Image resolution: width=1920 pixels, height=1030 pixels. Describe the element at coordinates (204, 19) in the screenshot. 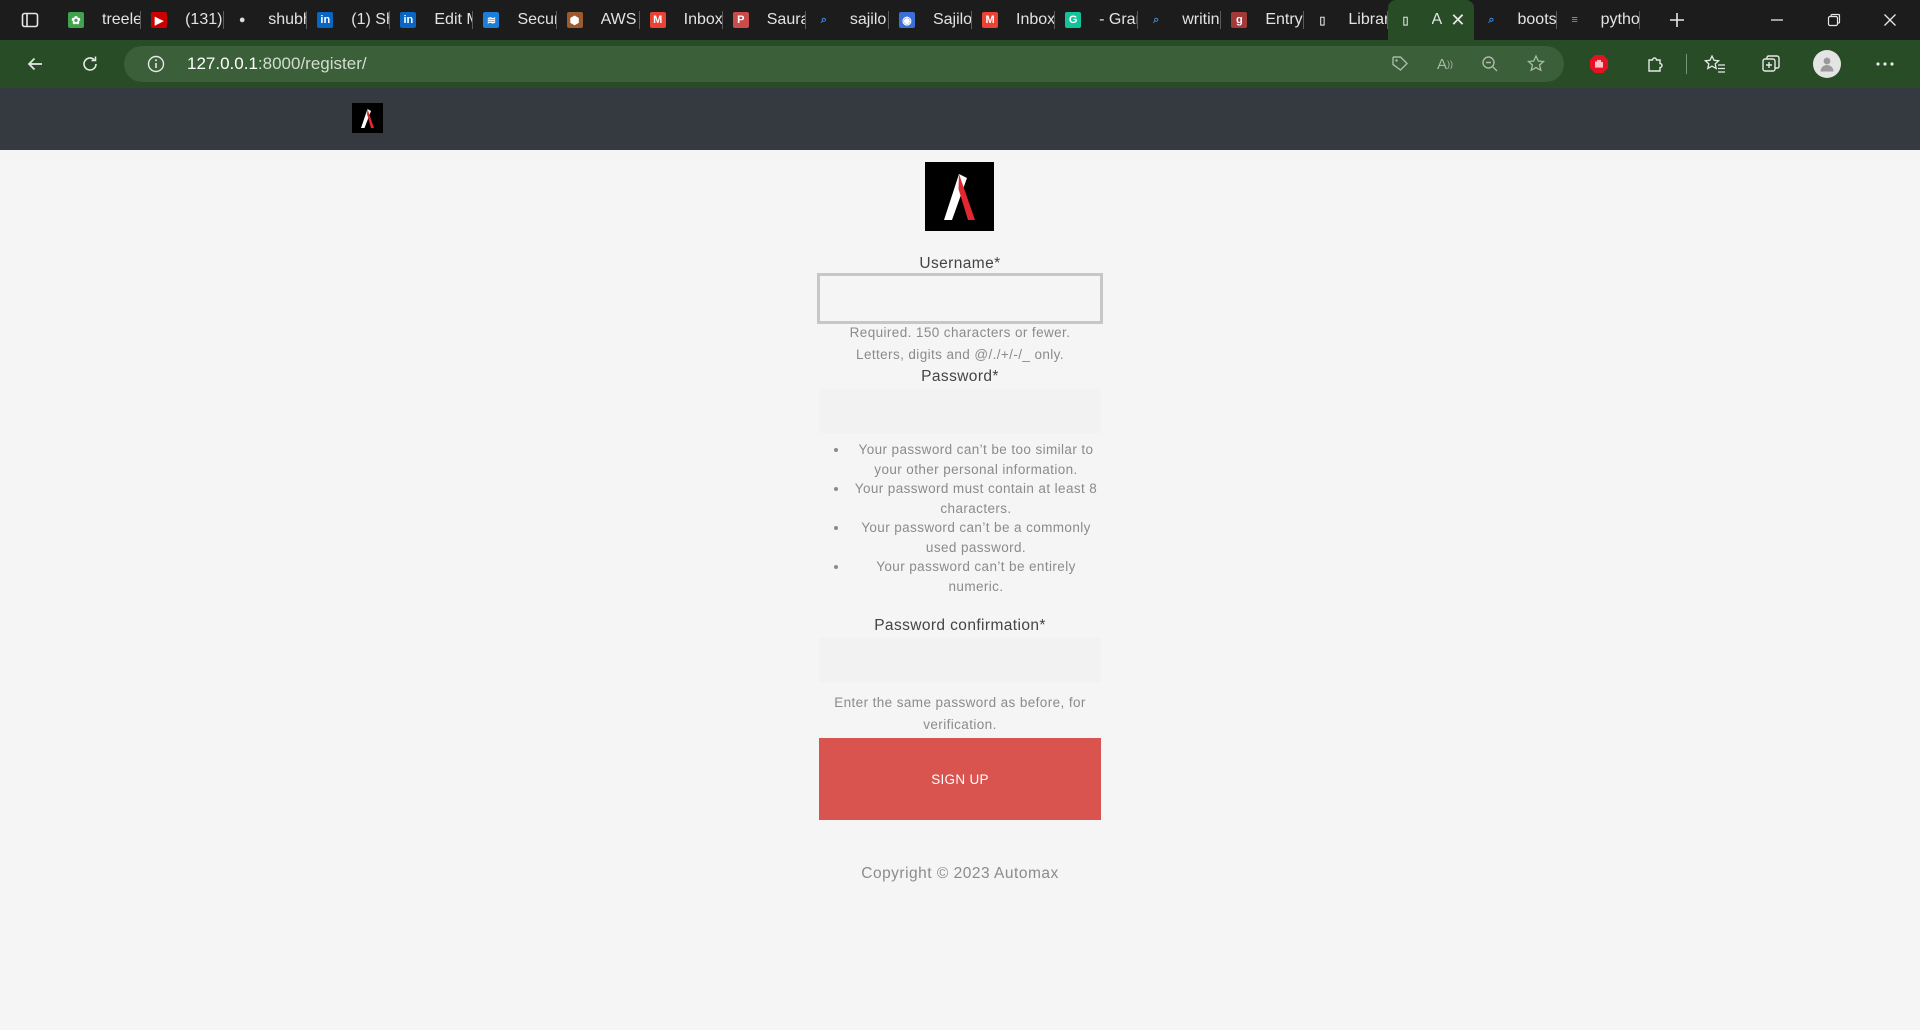

I see `tab-title: (131)` at that location.